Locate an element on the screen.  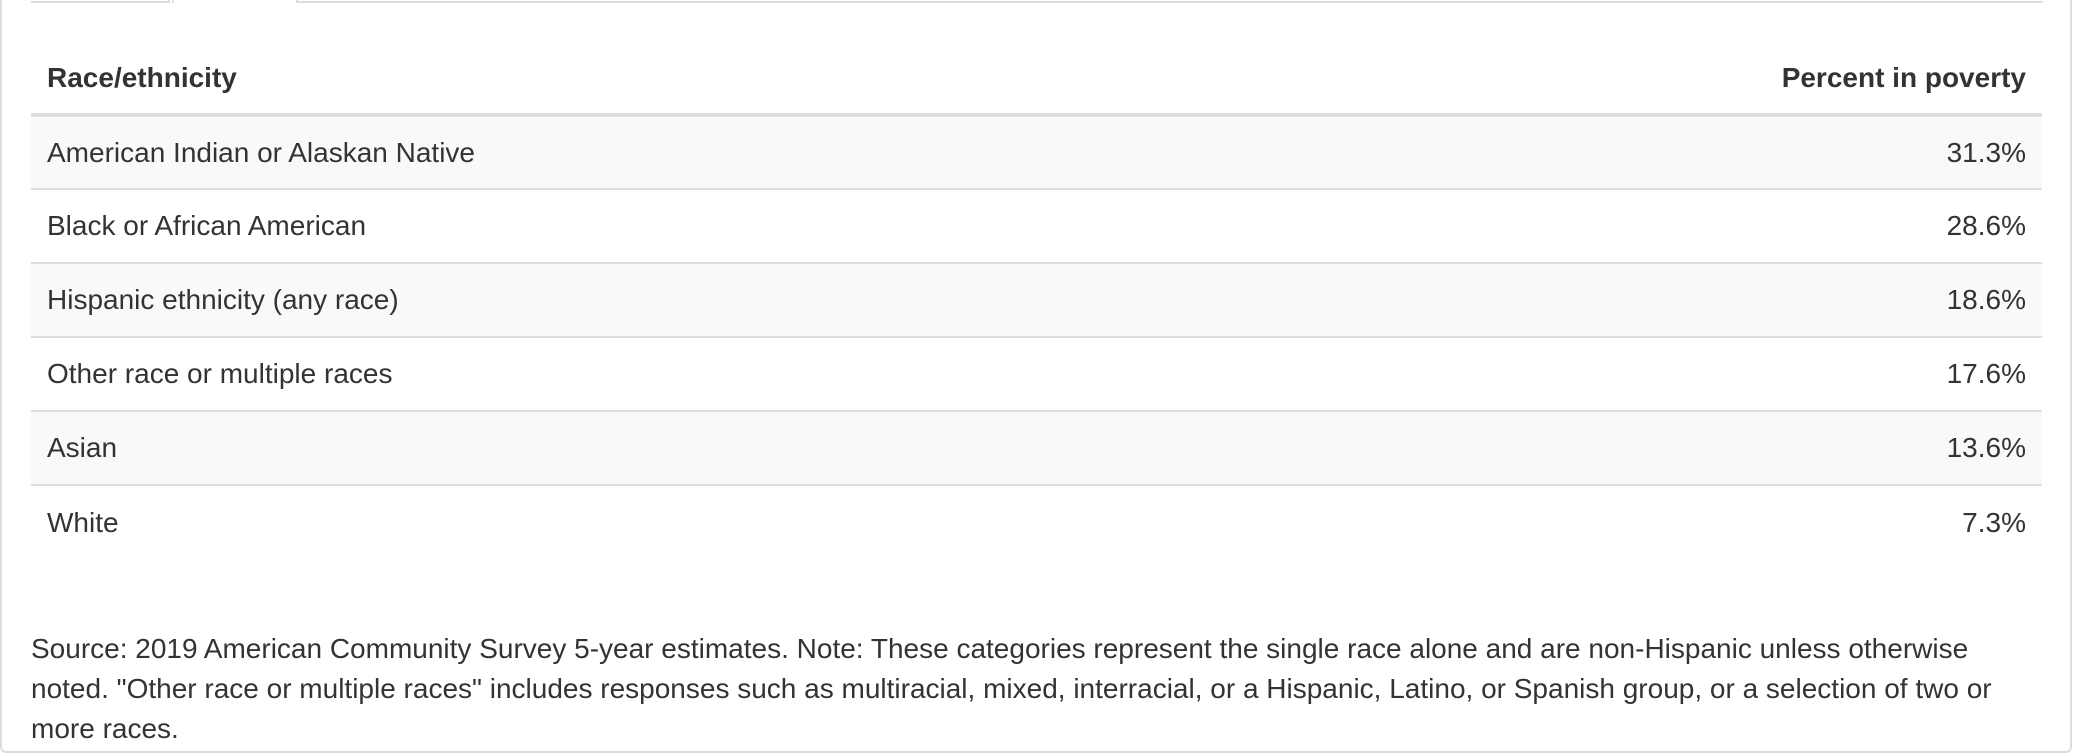
row-value: 28.6% is located at coordinates (1664, 226).